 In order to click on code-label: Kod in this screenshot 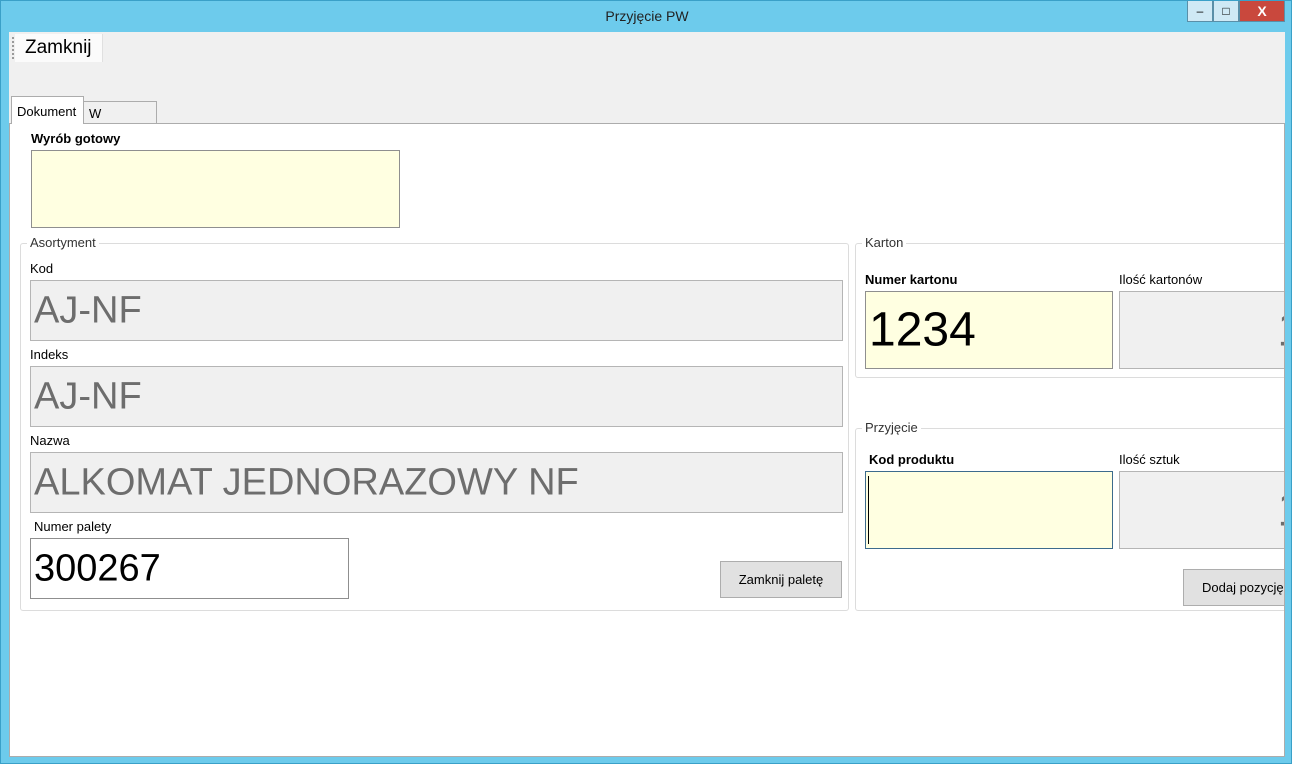, I will do `click(42, 268)`.